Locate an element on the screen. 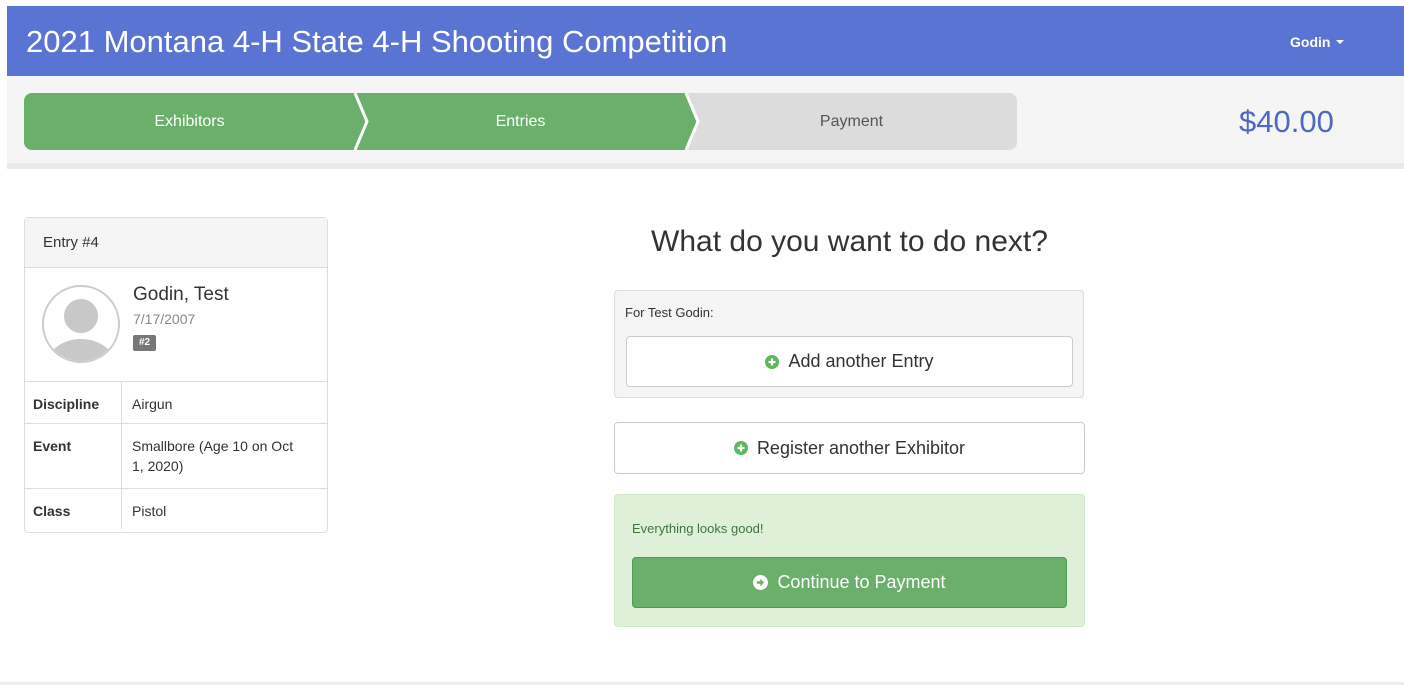  step-label: Payment is located at coordinates (851, 121).